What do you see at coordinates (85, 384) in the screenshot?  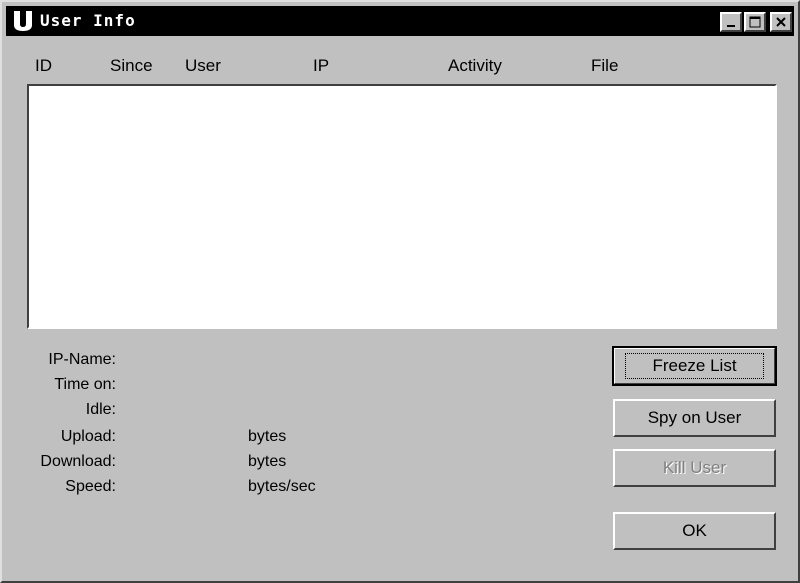 I see `time-on-label: Time on:` at bounding box center [85, 384].